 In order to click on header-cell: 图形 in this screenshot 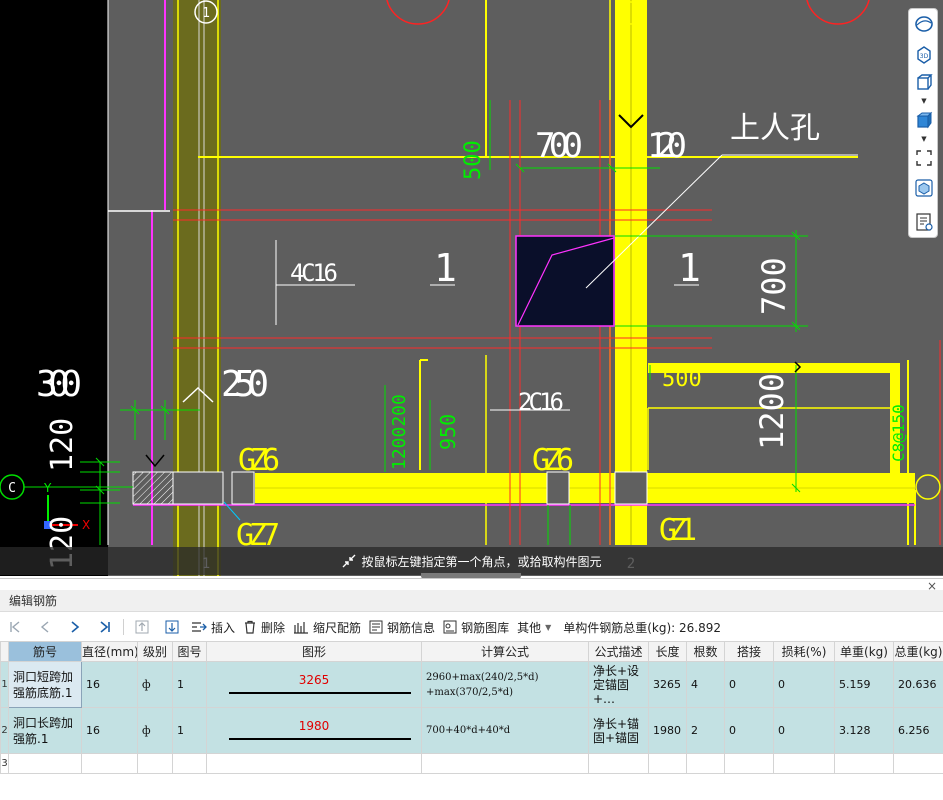, I will do `click(314, 651)`.